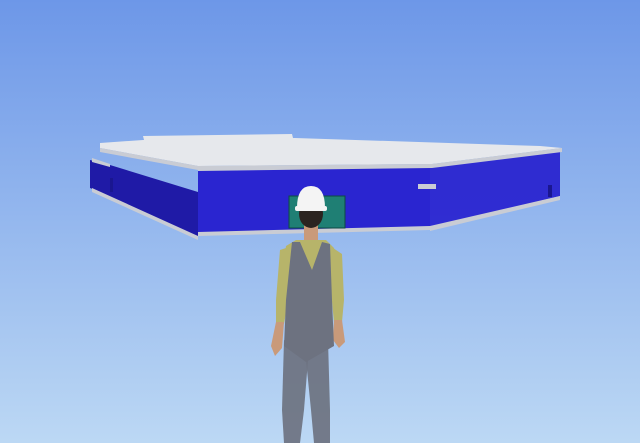 The width and height of the screenshot is (640, 443). Describe the element at coordinates (427, 186) in the screenshot. I see `ledge-right` at that location.